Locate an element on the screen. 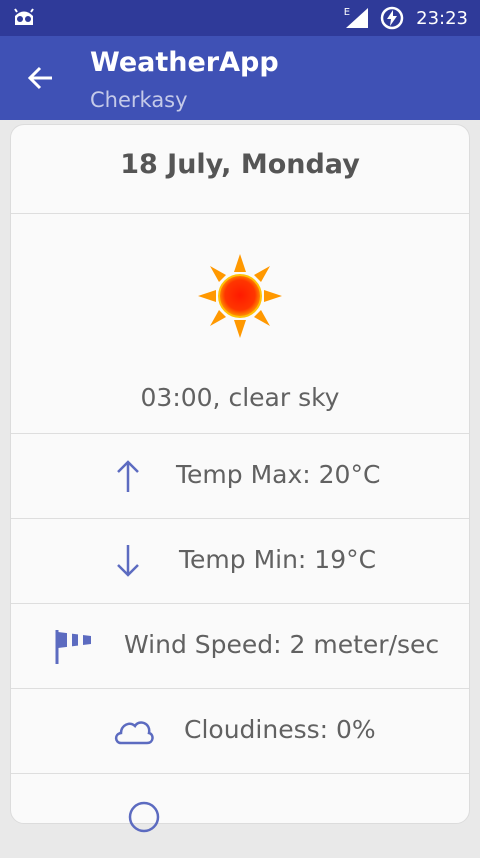  battery-charging-icon is located at coordinates (392, 18).